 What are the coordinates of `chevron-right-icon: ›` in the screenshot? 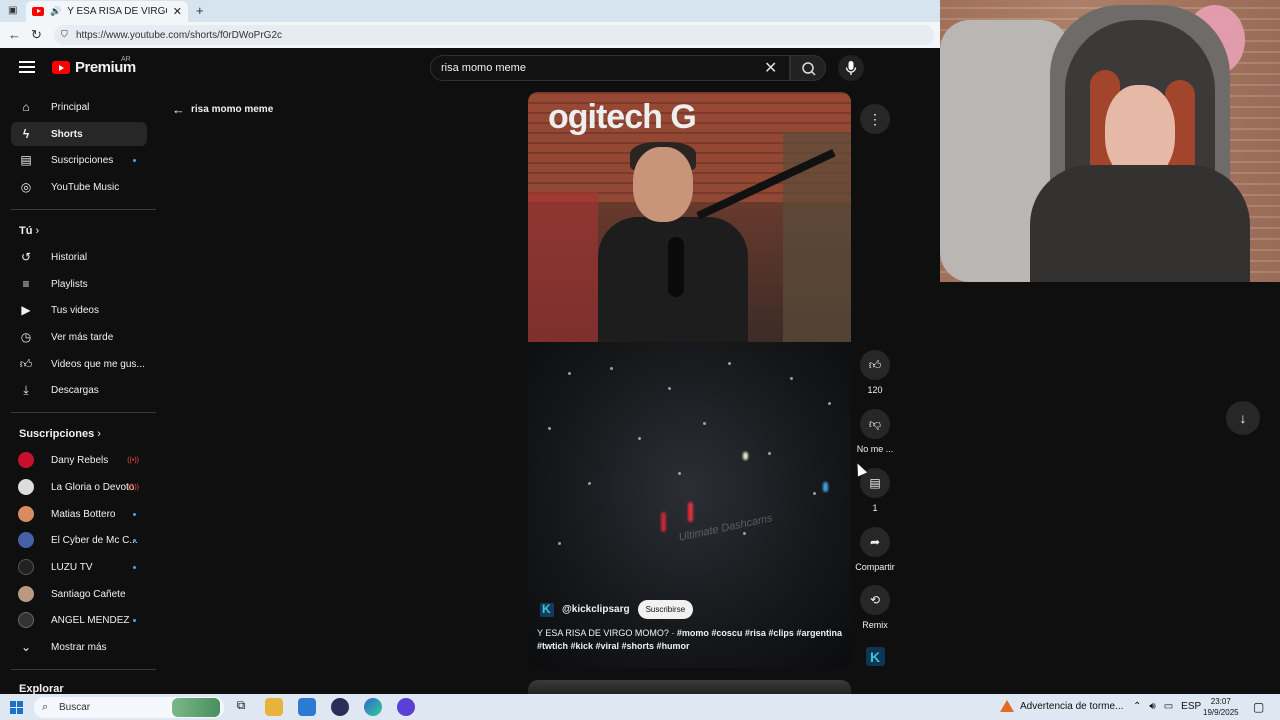 It's located at (99, 434).